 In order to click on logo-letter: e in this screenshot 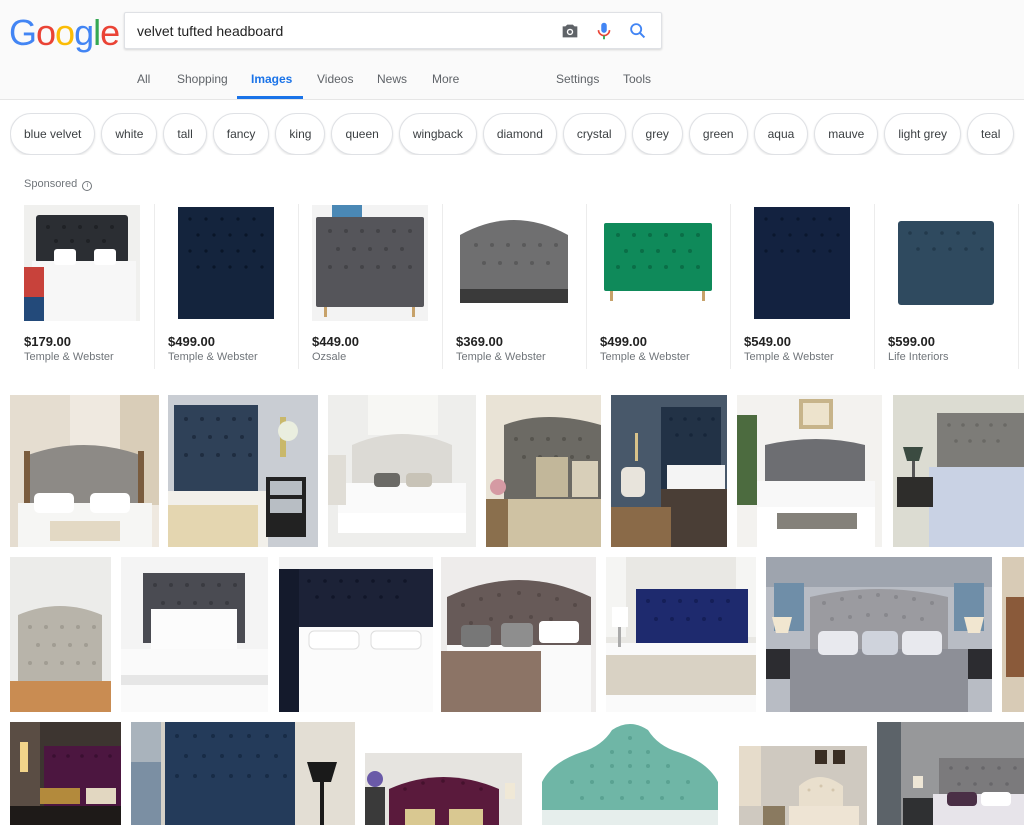, I will do `click(110, 32)`.